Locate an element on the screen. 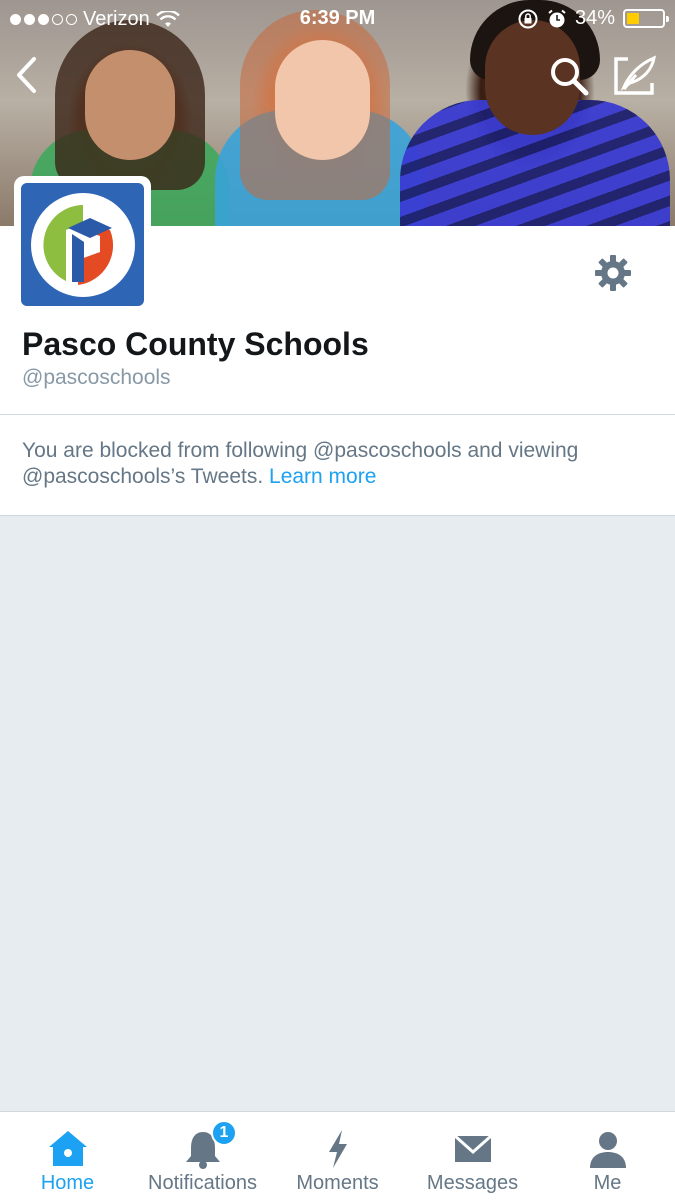  tab-home-label: Home is located at coordinates (67, 1183).